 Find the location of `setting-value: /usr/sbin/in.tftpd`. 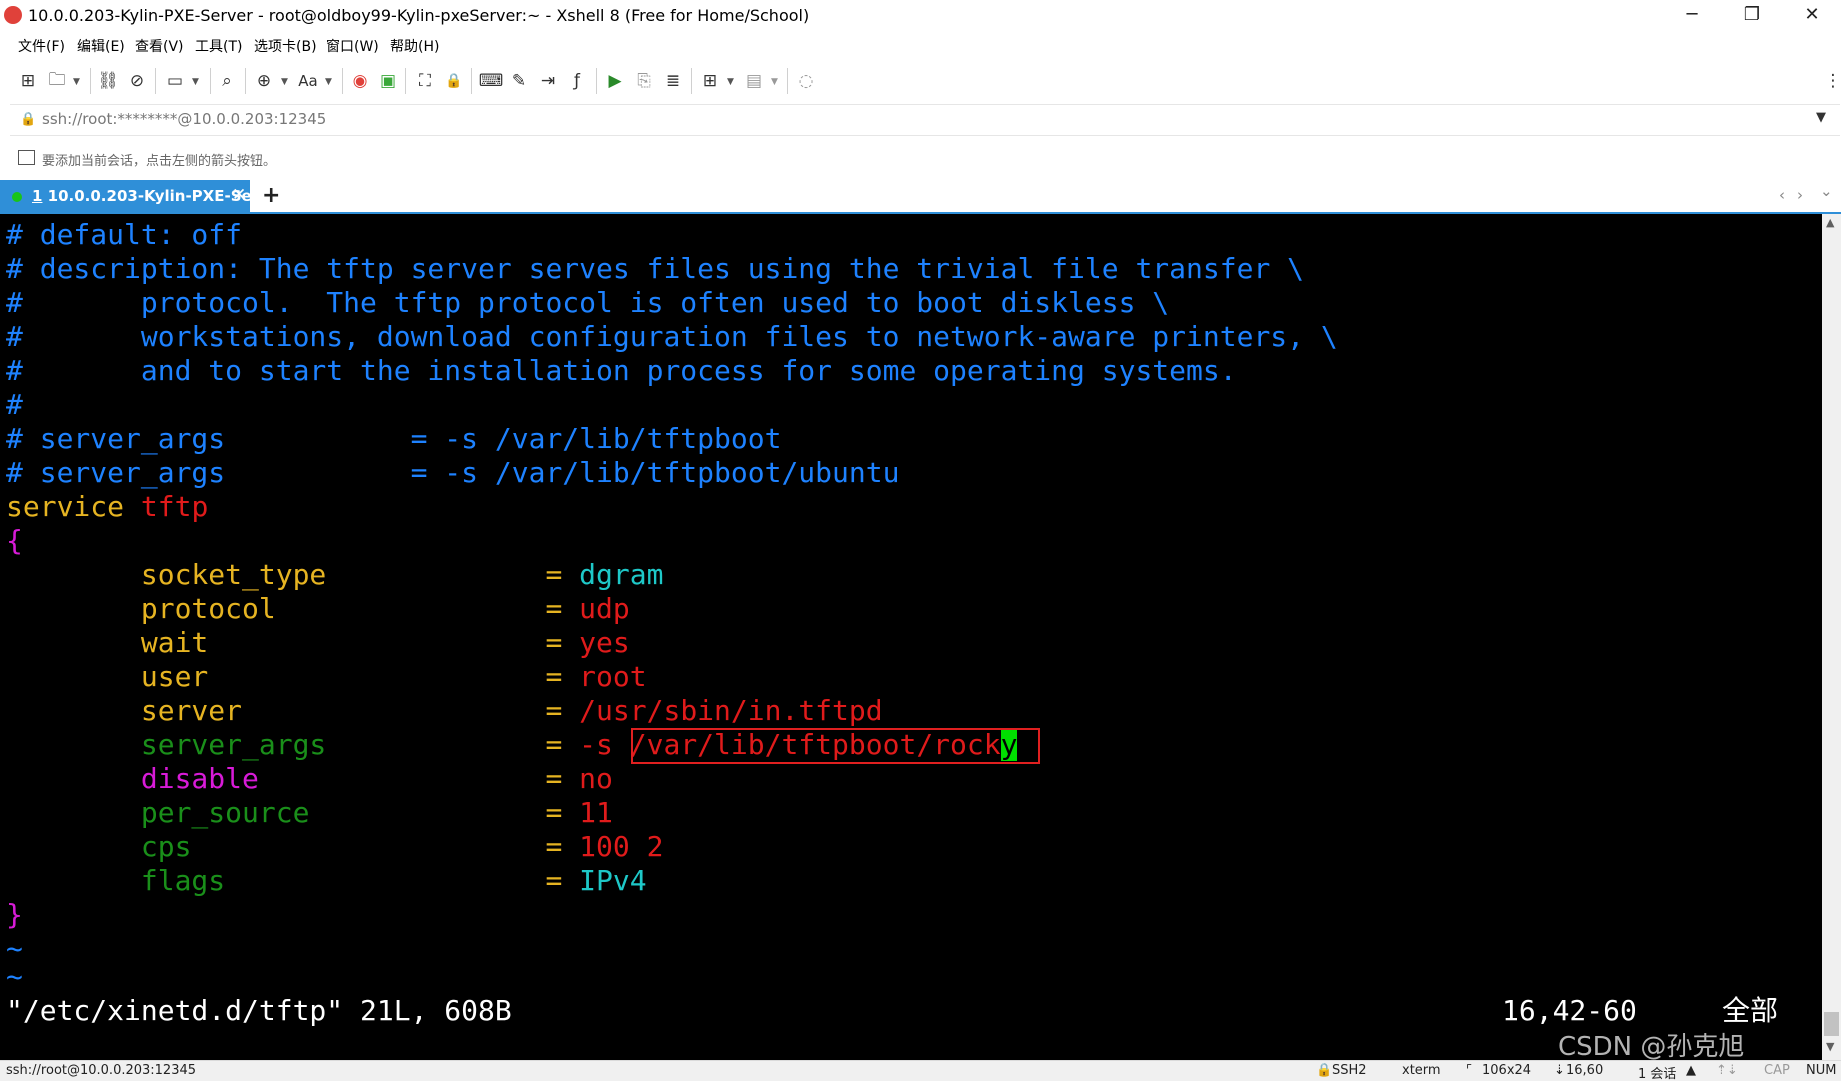

setting-value: /usr/sbin/in.tftpd is located at coordinates (731, 710).